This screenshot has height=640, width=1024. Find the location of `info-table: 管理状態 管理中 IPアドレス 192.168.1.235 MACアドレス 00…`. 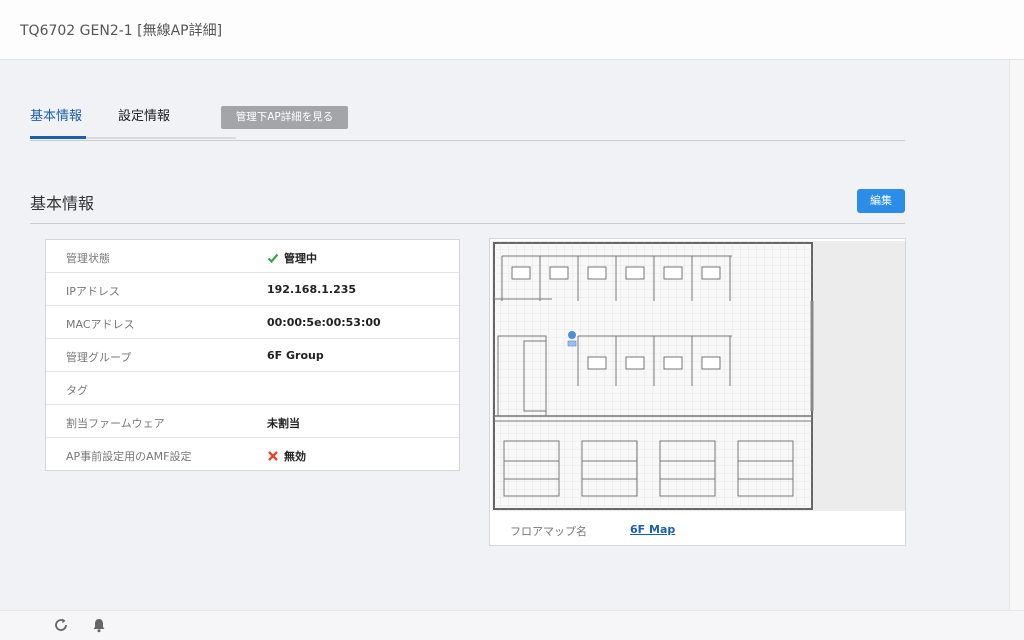

info-table: 管理状態 管理中 IPアドレス 192.168.1.235 MACアドレス 00… is located at coordinates (252, 355).